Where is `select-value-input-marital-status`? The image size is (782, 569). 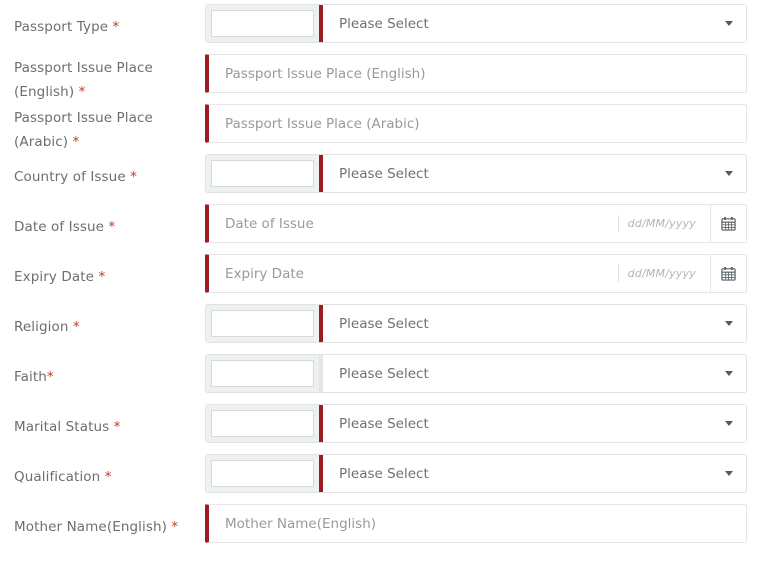 select-value-input-marital-status is located at coordinates (262, 423).